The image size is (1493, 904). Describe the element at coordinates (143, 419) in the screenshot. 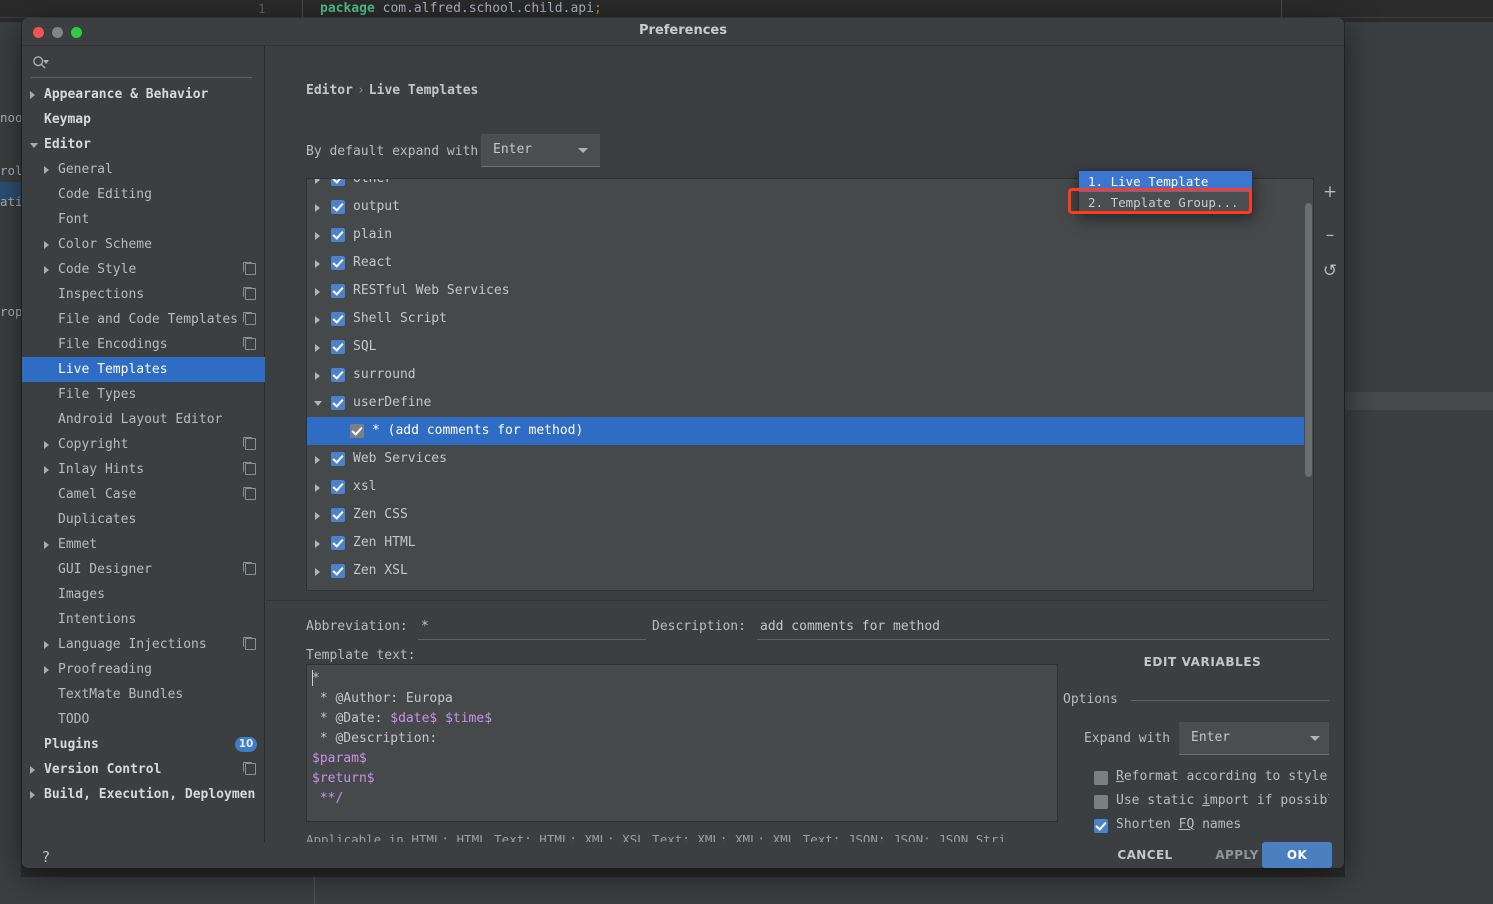

I see `sidebar-item-android-layout-editor: Android Layout Editor` at that location.